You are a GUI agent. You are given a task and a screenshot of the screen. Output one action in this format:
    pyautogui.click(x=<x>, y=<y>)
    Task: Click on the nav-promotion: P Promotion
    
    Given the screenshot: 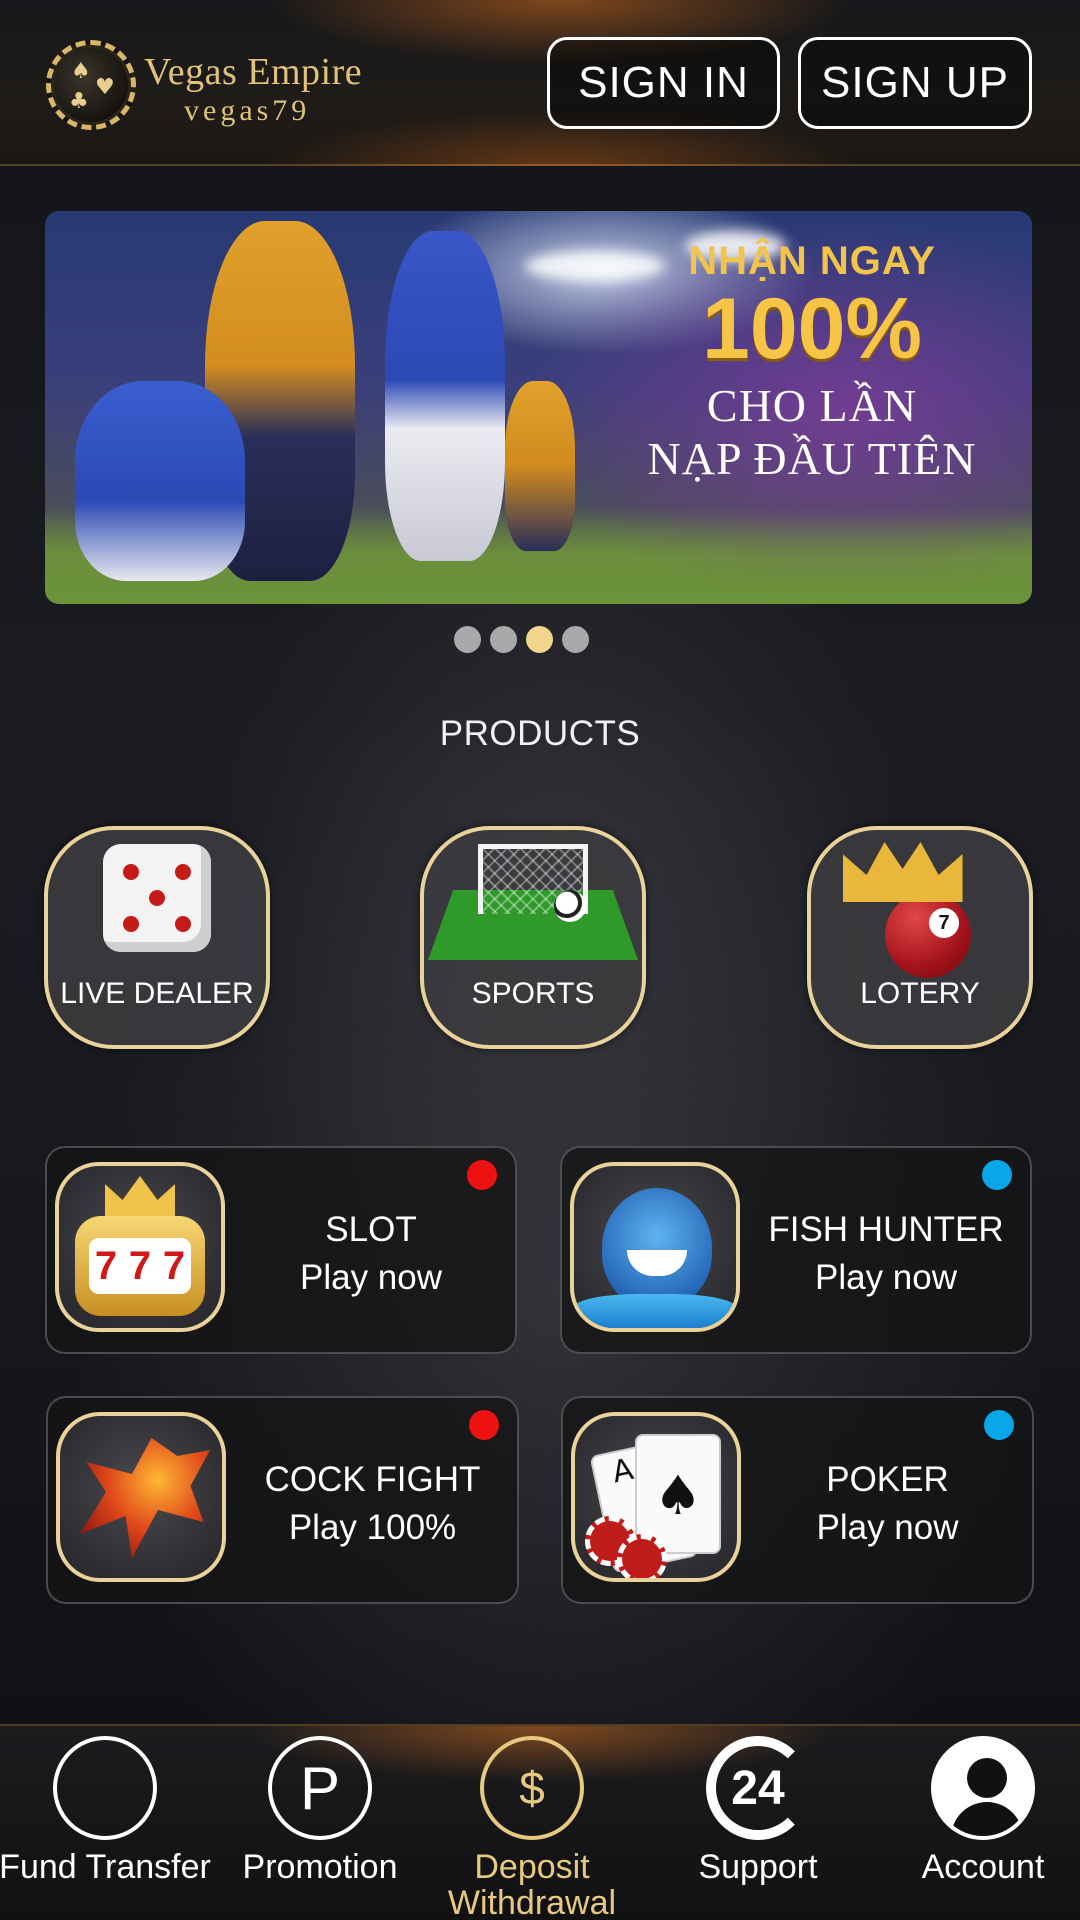 What is the action you would take?
    pyautogui.click(x=320, y=1823)
    